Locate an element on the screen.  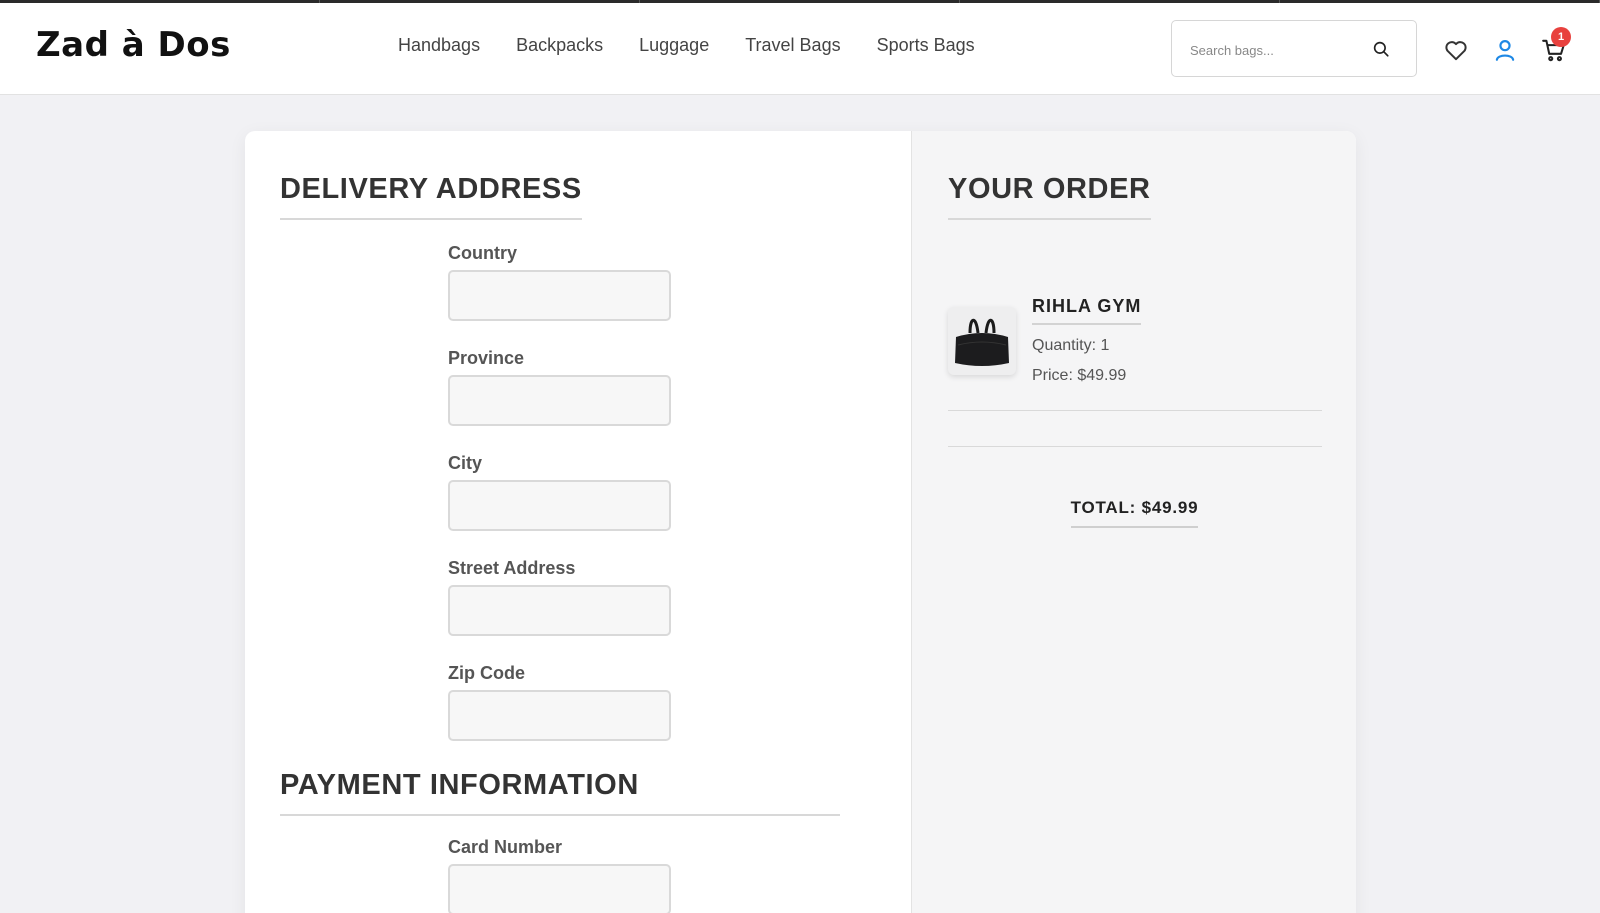
duffel-bag-icon is located at coordinates (982, 342).